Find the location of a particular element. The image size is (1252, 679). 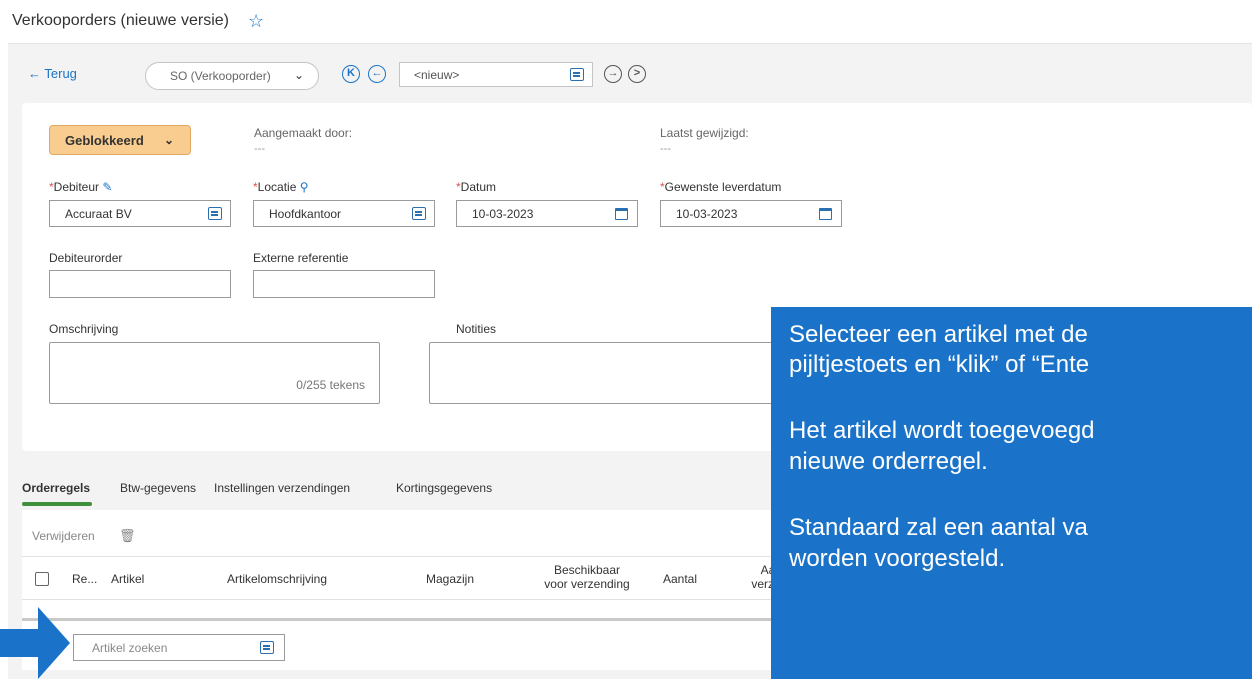

previous-record-icon: ← is located at coordinates (377, 74).